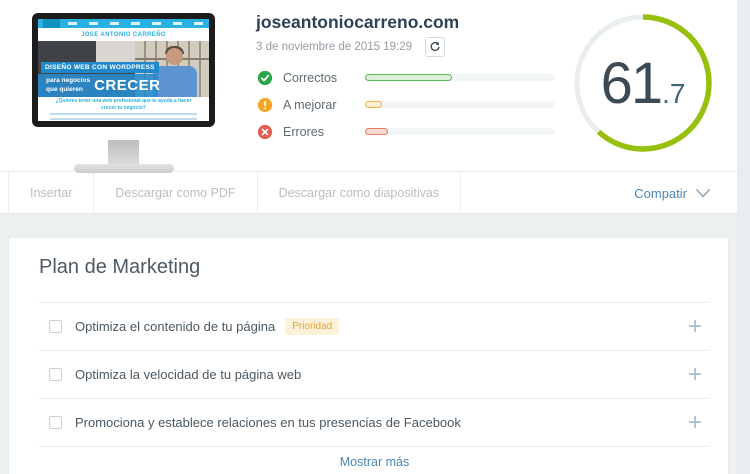 The height and width of the screenshot is (474, 750). What do you see at coordinates (374, 460) in the screenshot?
I see `show-more-link: Mostrar más` at bounding box center [374, 460].